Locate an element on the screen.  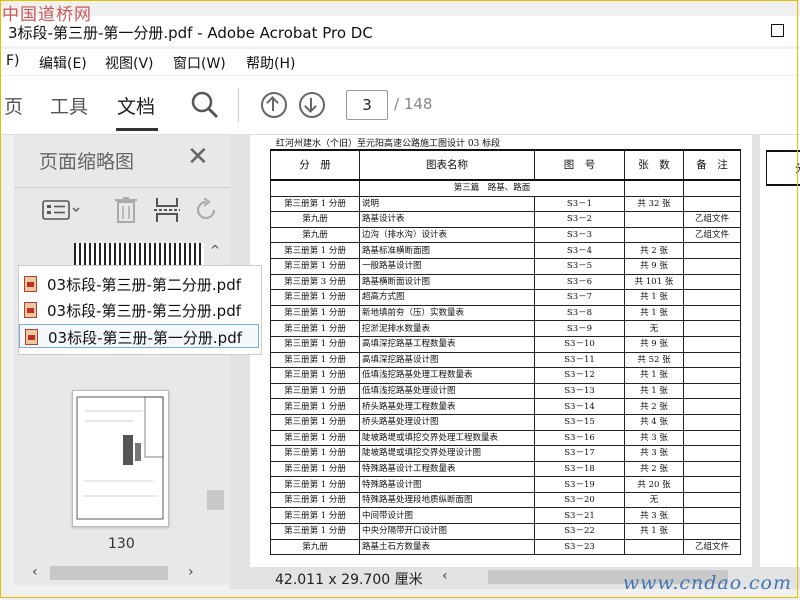
table-cell: S3－12 is located at coordinates (579, 375).